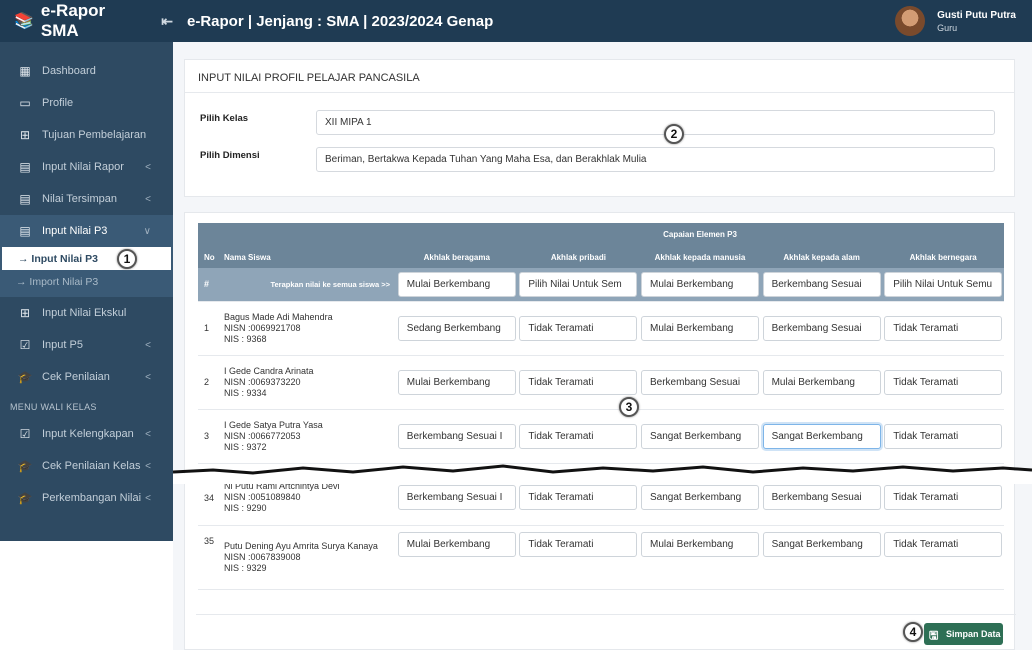 The width and height of the screenshot is (1032, 650). Describe the element at coordinates (86, 103) in the screenshot. I see `sidebar-item-profile: ▭ Profile` at that location.